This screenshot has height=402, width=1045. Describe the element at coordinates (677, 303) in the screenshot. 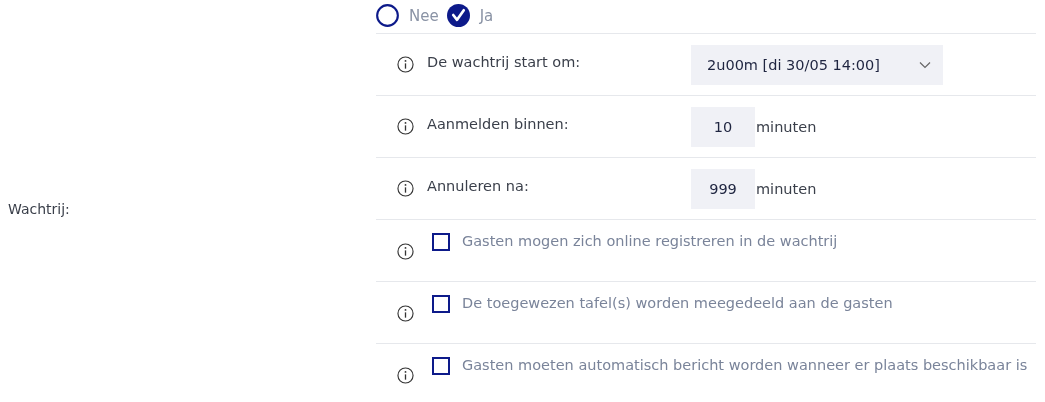

I see `checkbox-label: De toegewezen tafel(s) worden meegedeeld aan de gasten` at that location.